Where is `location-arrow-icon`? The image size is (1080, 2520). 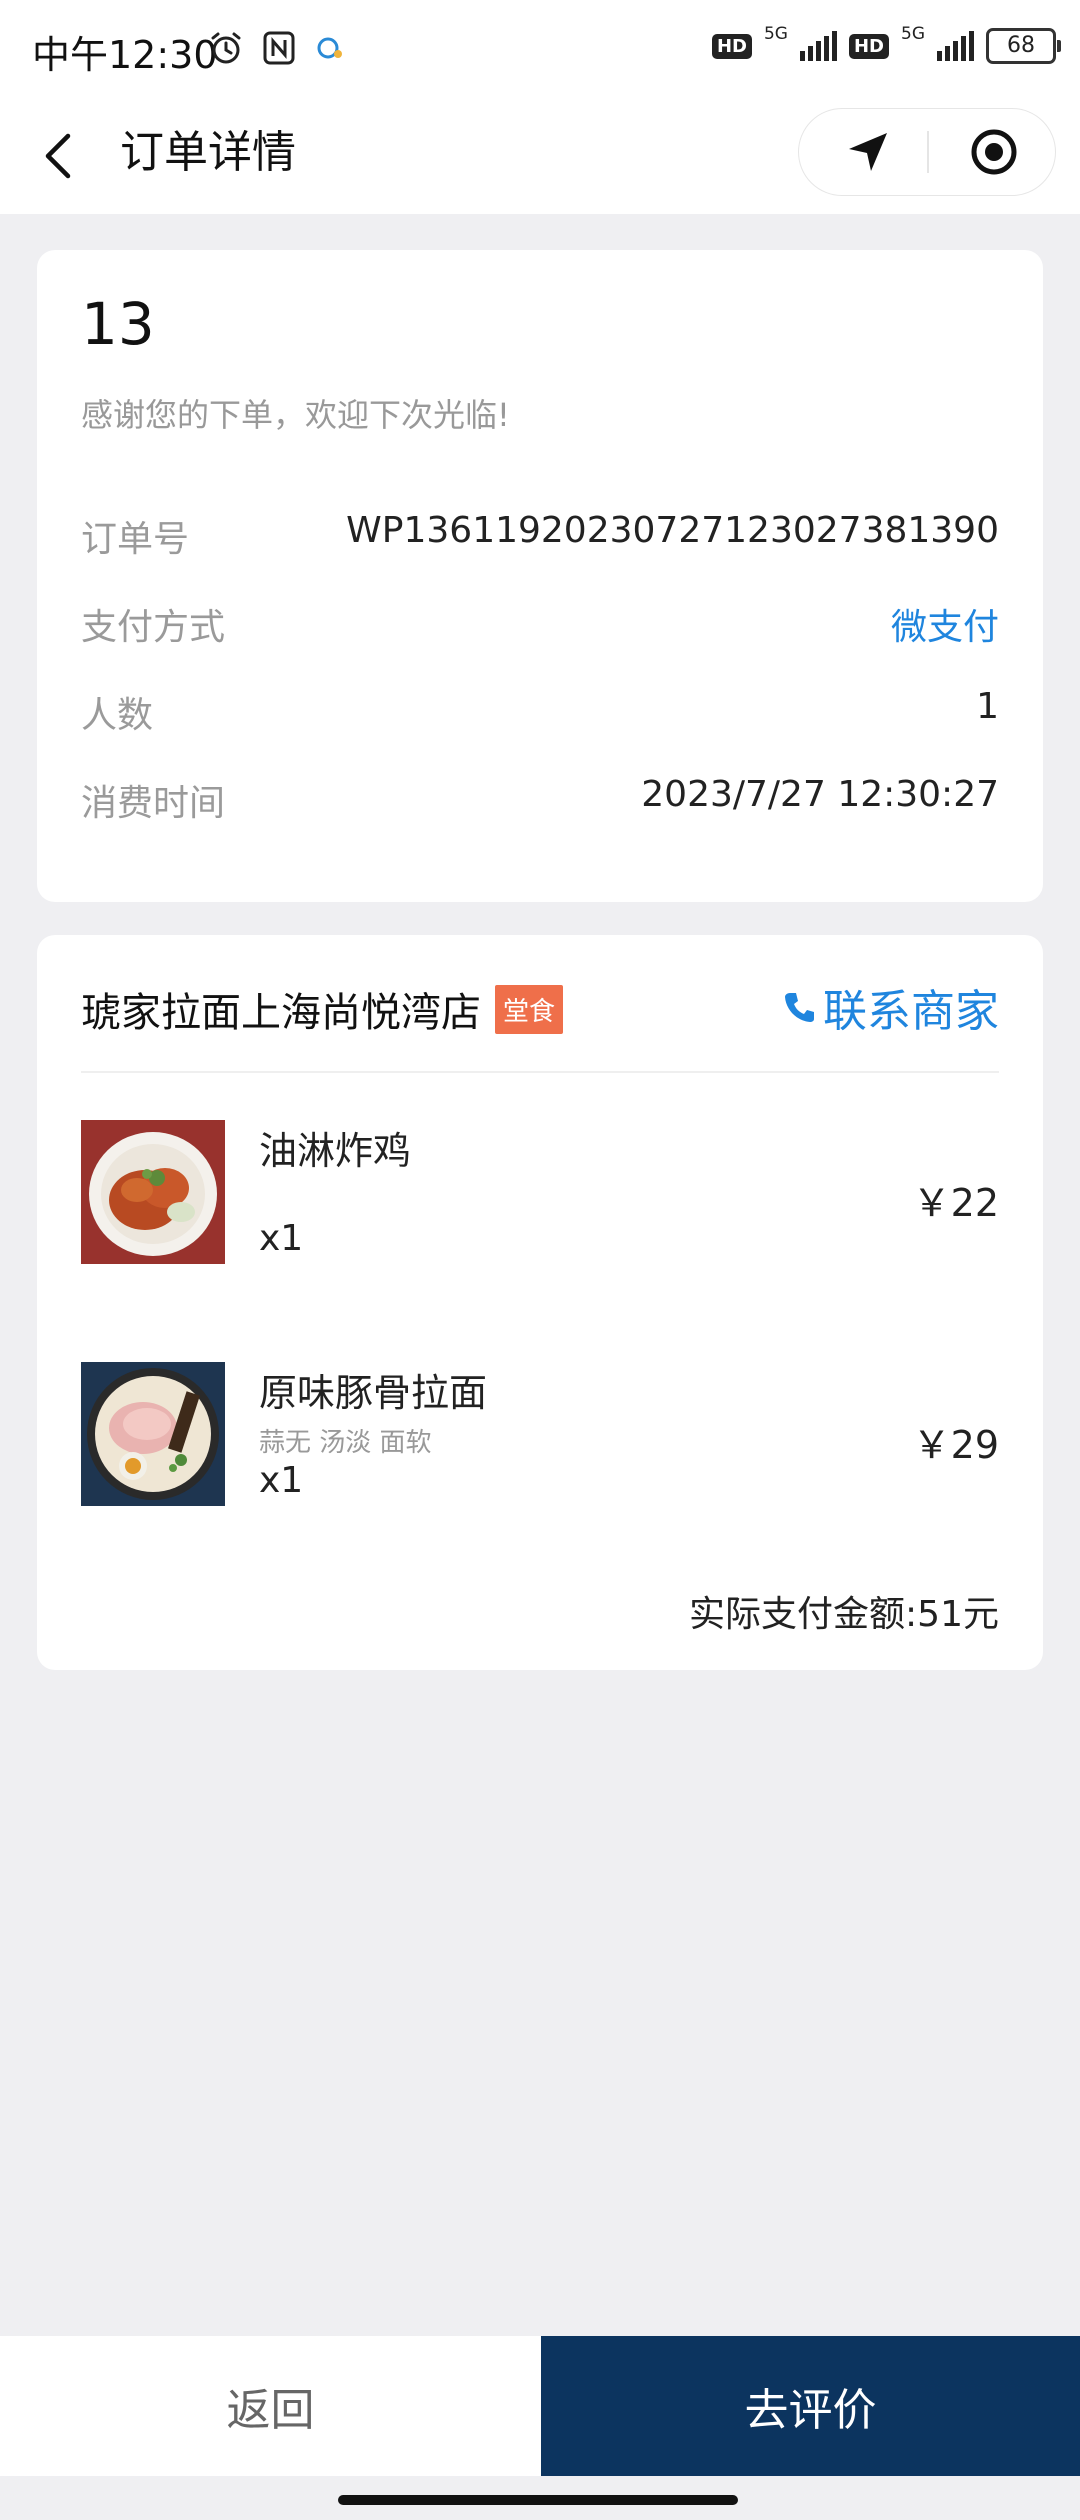
location-arrow-icon is located at coordinates (868, 152).